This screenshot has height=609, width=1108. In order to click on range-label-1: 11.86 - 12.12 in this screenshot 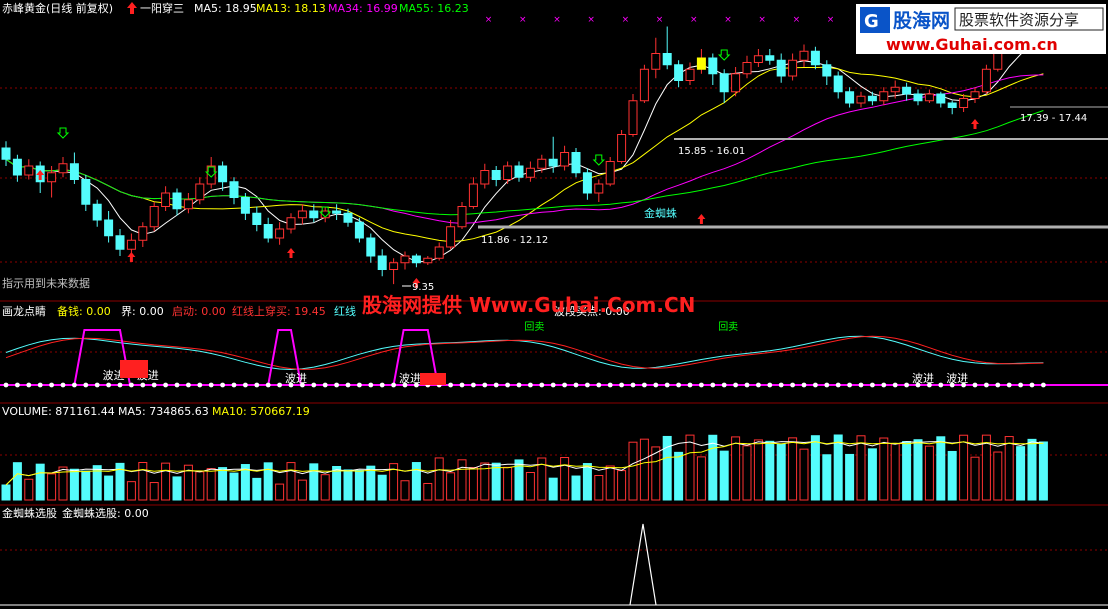, I will do `click(514, 240)`.